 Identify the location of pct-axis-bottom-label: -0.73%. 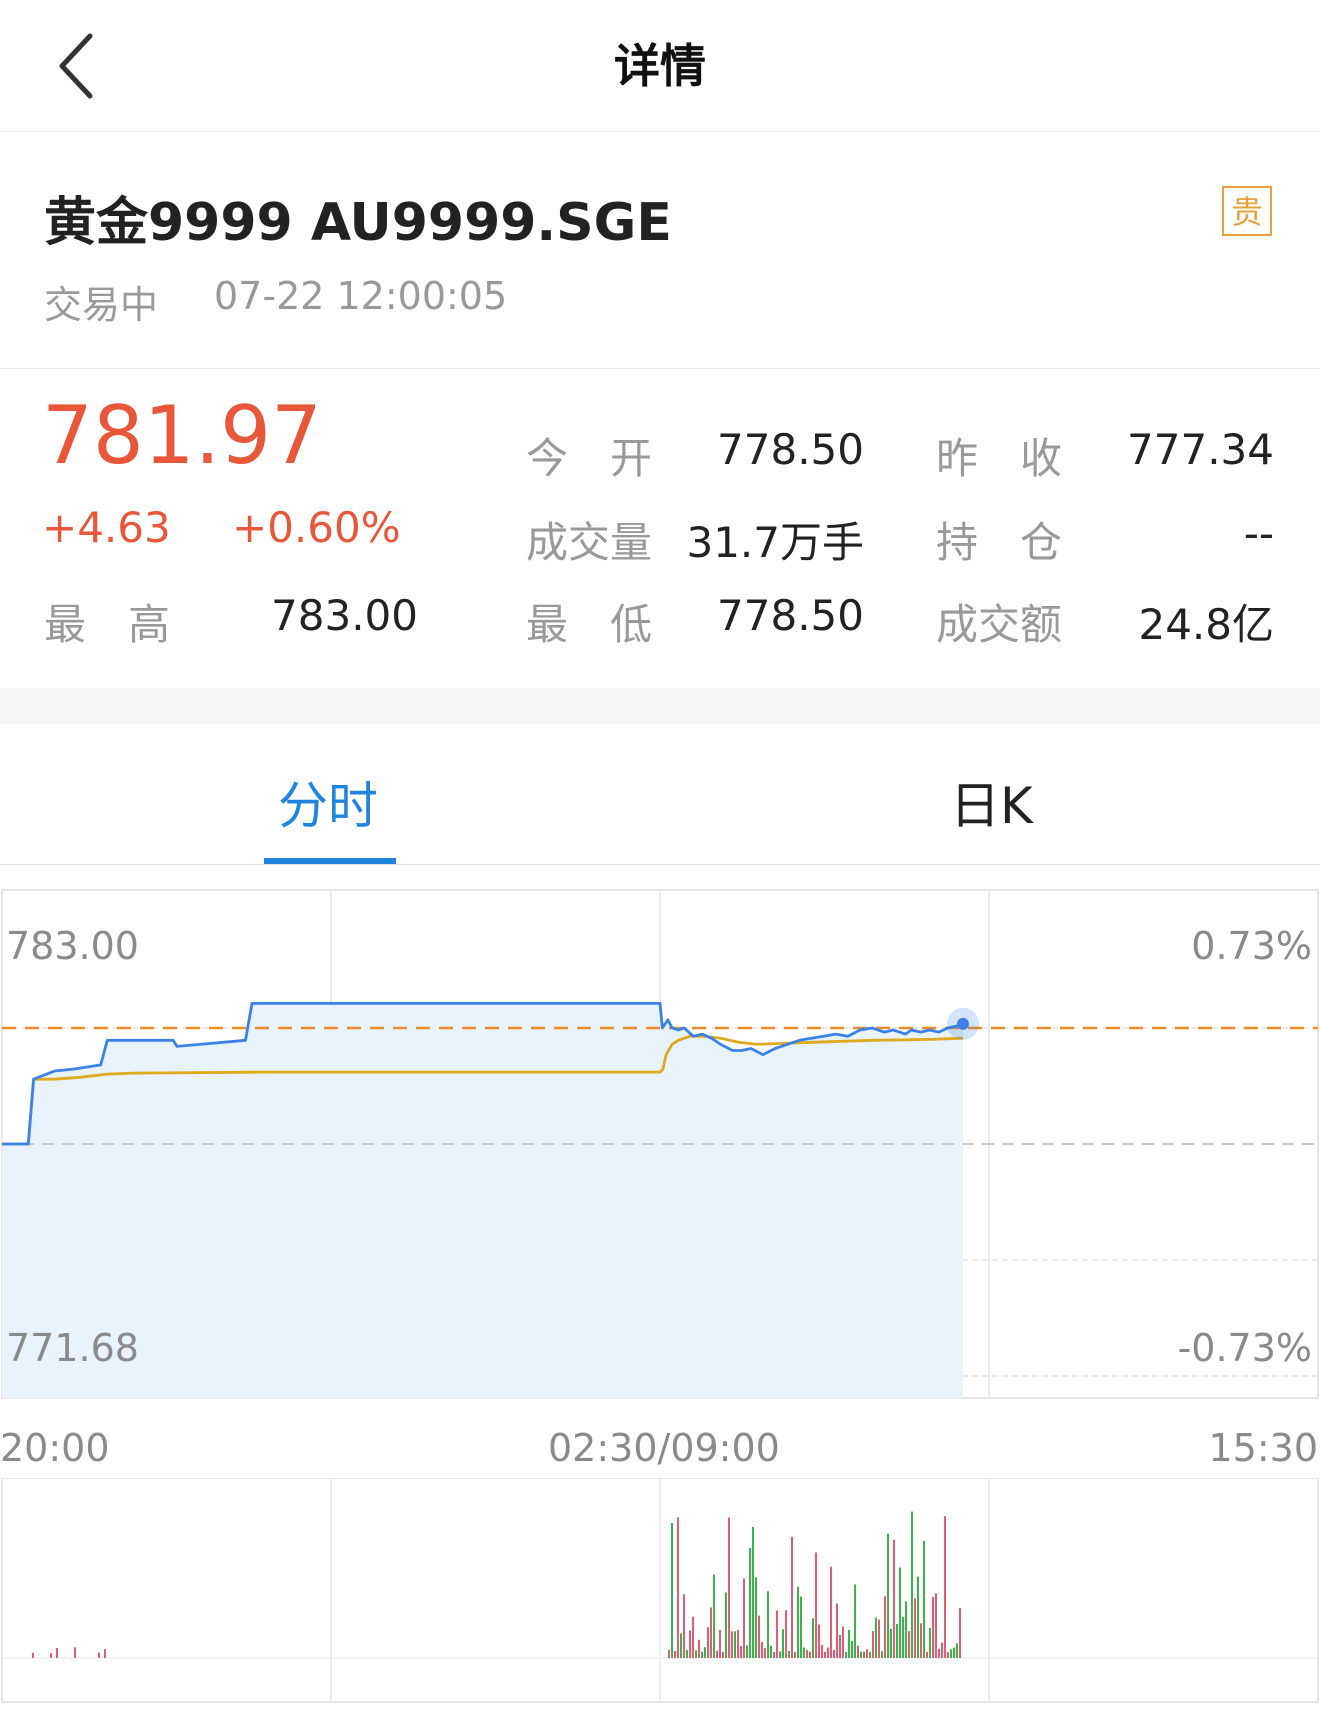
(1244, 1348).